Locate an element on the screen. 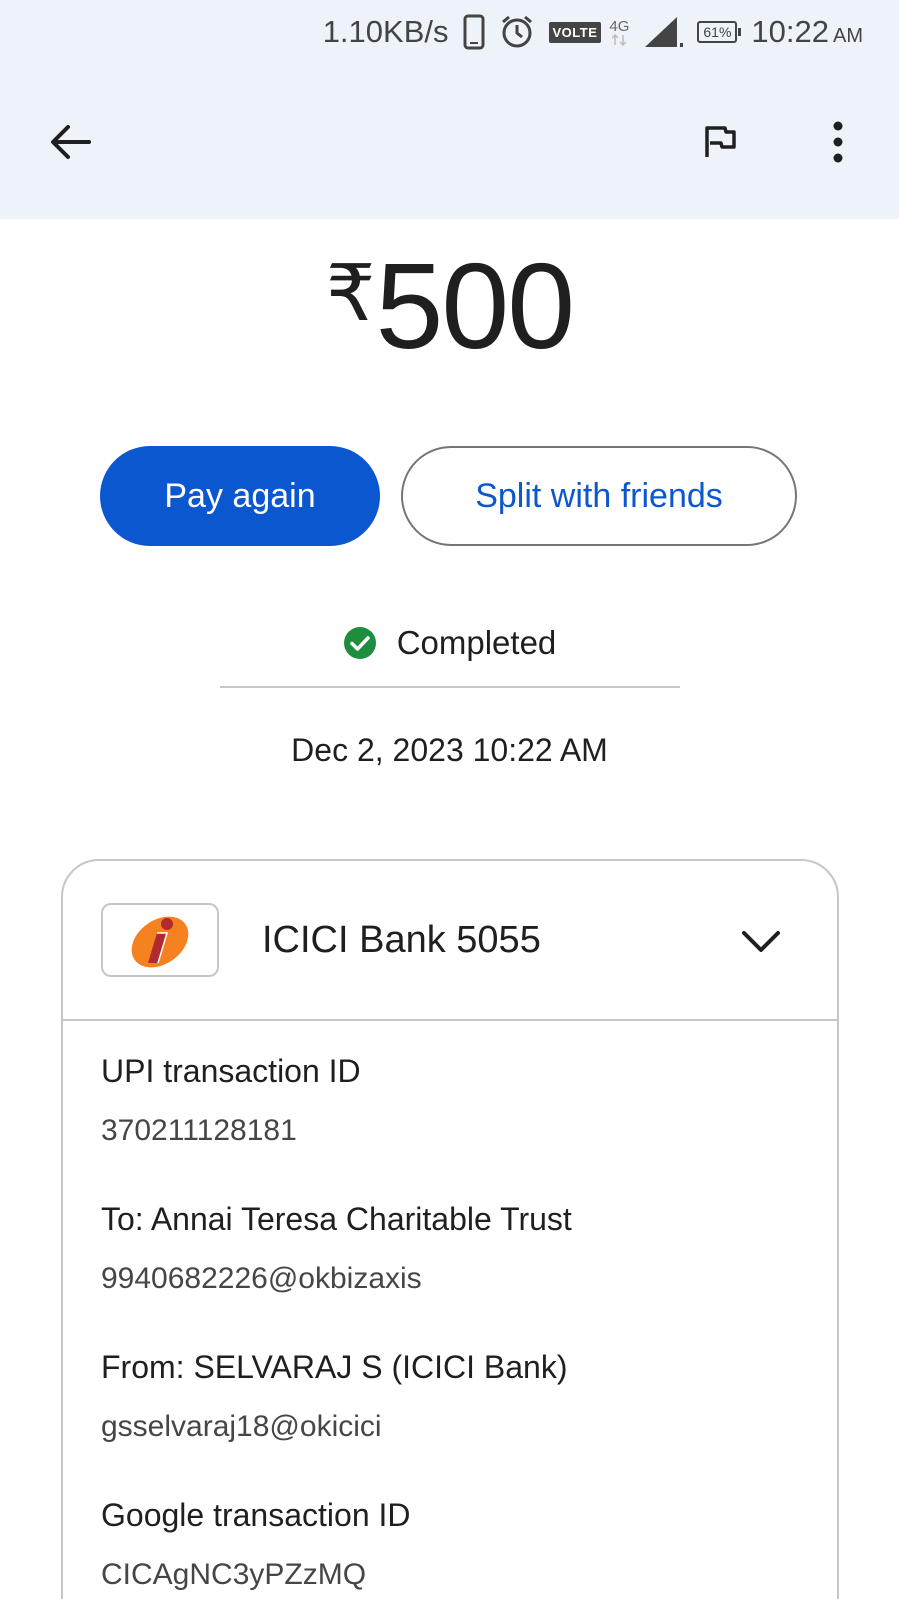 This screenshot has width=899, height=1599. icici-logo-icon is located at coordinates (160, 942).